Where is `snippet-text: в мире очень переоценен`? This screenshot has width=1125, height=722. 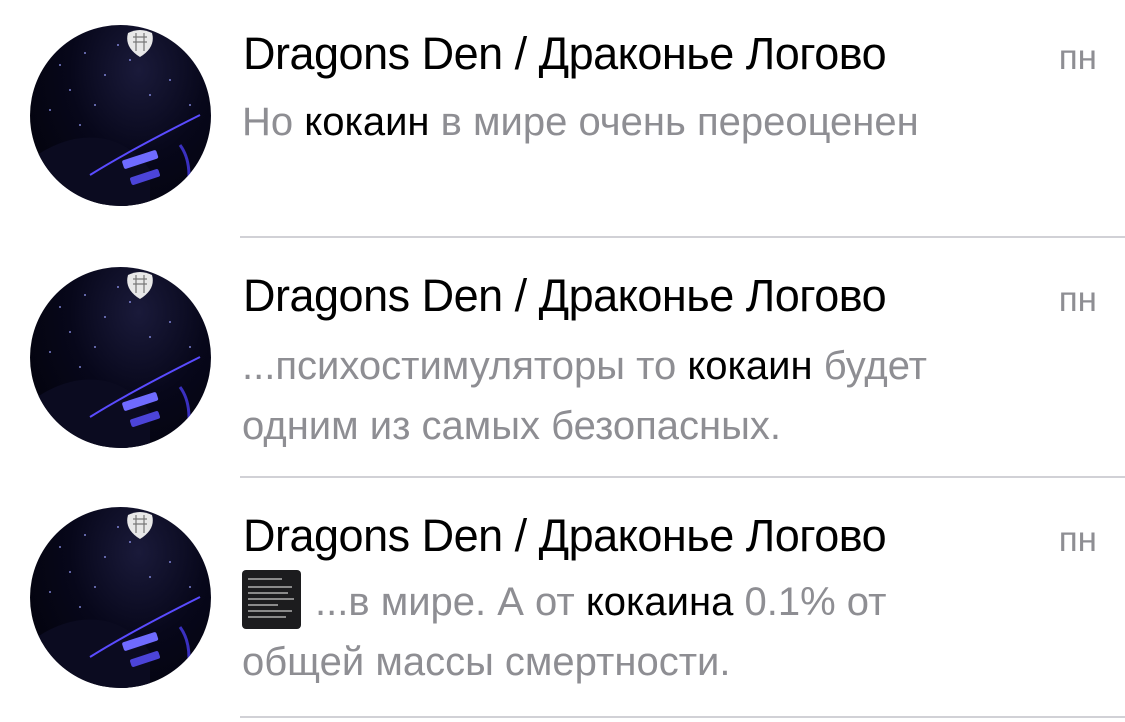 snippet-text: в мире очень переоценен is located at coordinates (674, 122).